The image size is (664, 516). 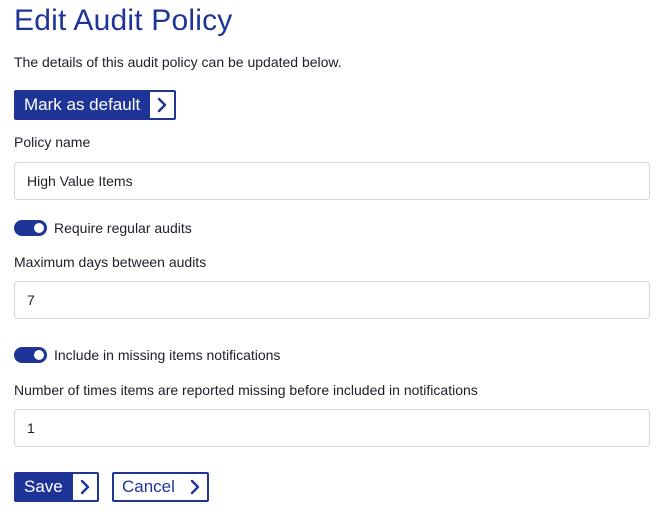 I want to click on cancel-label: Cancel, so click(x=148, y=486).